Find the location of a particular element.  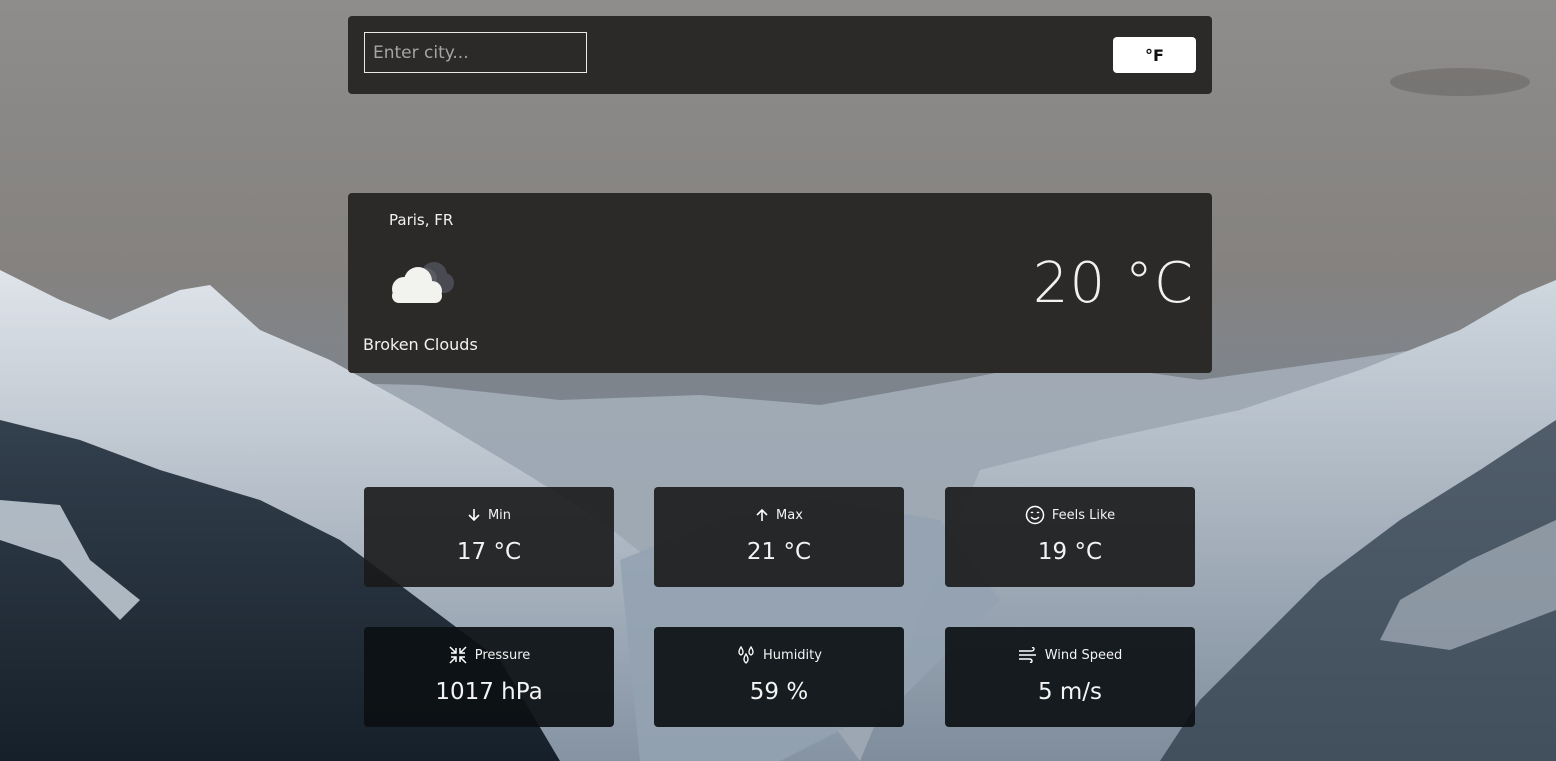

current-temperature: 20 °C is located at coordinates (1113, 283).